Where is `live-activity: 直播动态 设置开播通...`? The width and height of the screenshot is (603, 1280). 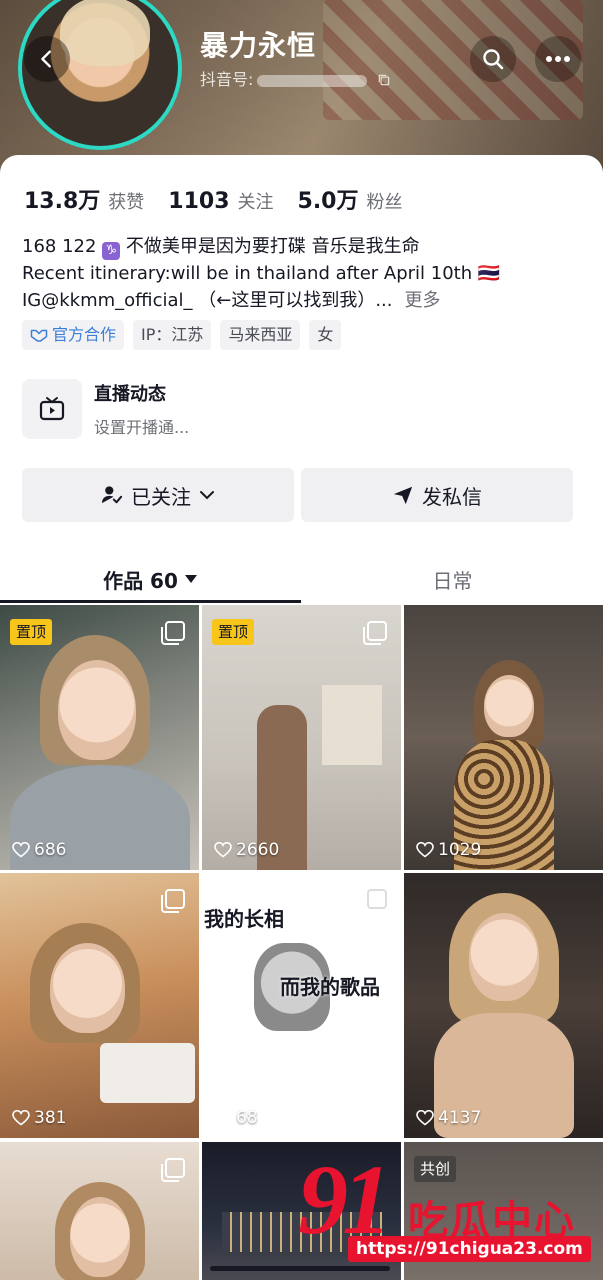
live-activity: 直播动态 设置开播通... is located at coordinates (105, 409).